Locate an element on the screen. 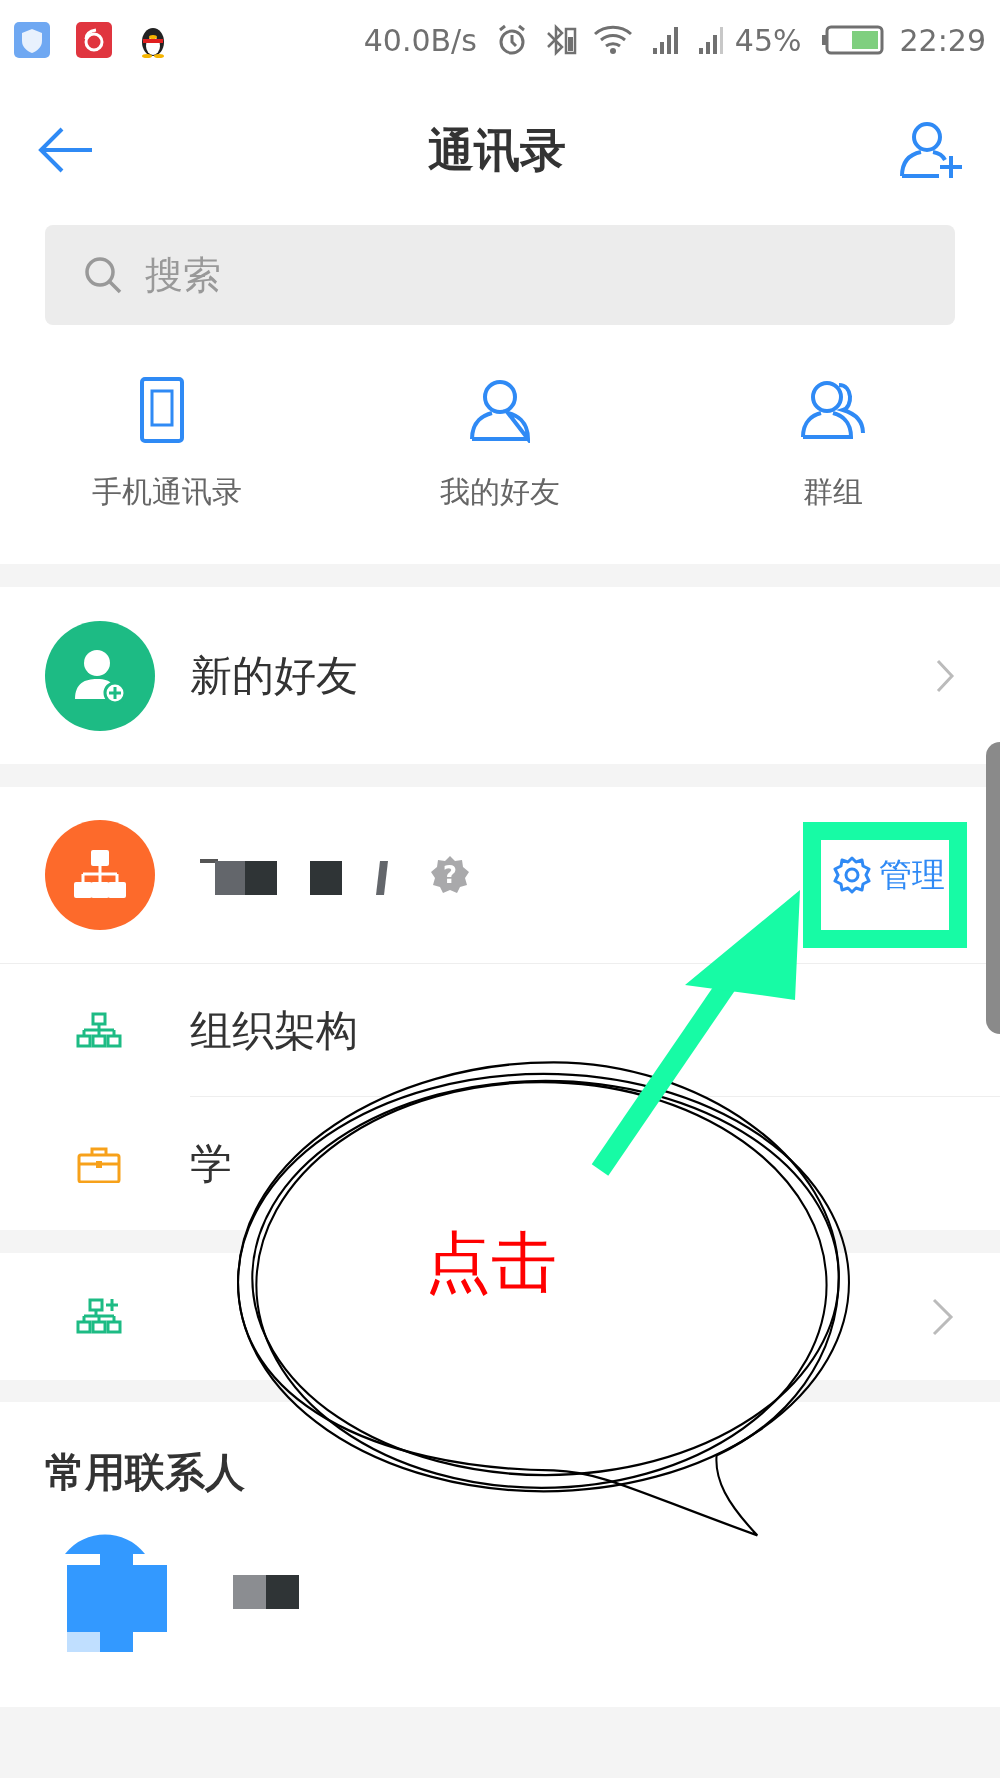 The height and width of the screenshot is (1778, 1000). add-org-chart-icon is located at coordinates (99, 1316).